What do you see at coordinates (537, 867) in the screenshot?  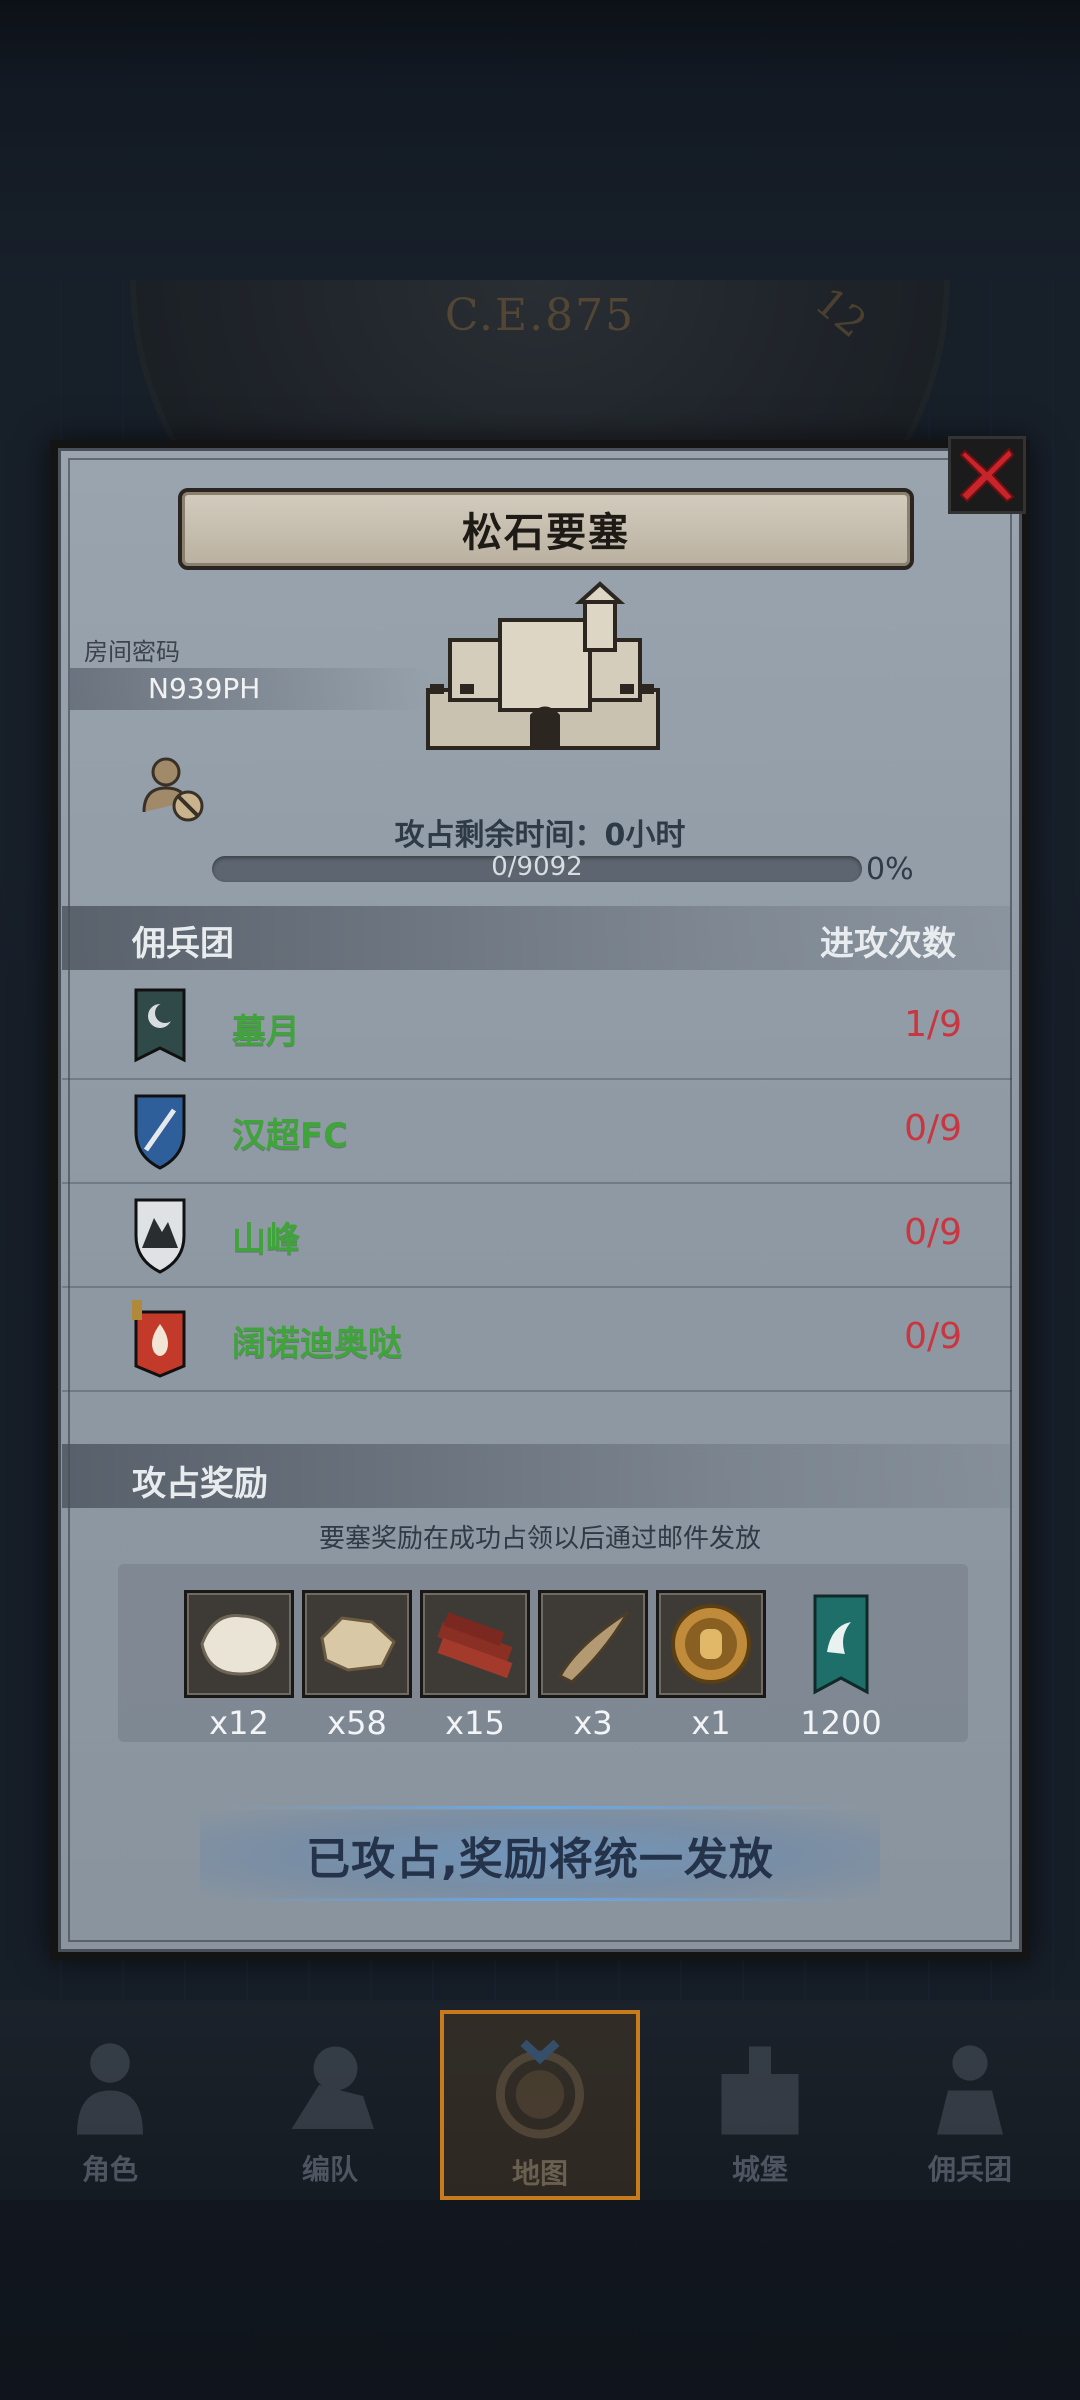 I see `conquest-progress-text: 0/9092` at bounding box center [537, 867].